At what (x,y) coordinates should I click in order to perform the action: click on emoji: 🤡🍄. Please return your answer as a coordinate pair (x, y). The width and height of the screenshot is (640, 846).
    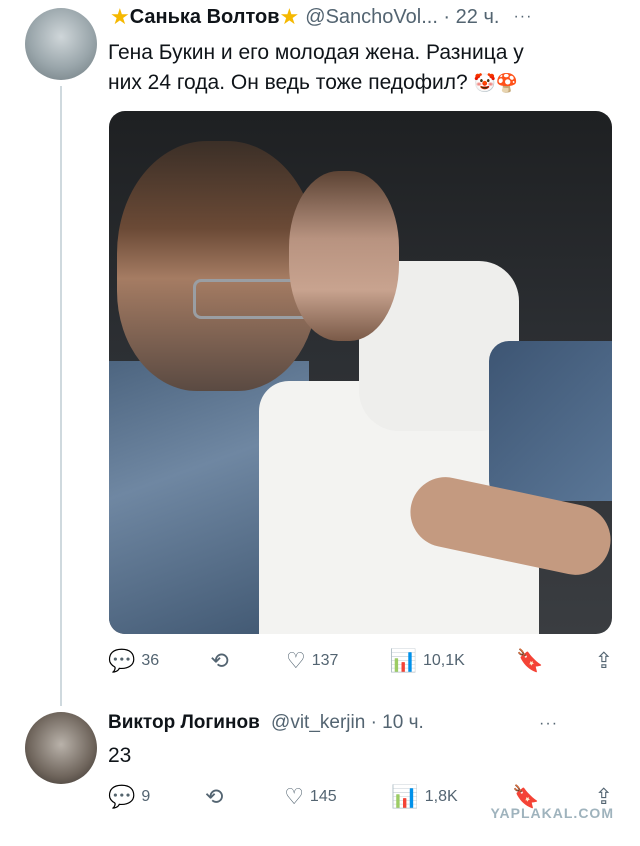
    Looking at the image, I should click on (496, 83).